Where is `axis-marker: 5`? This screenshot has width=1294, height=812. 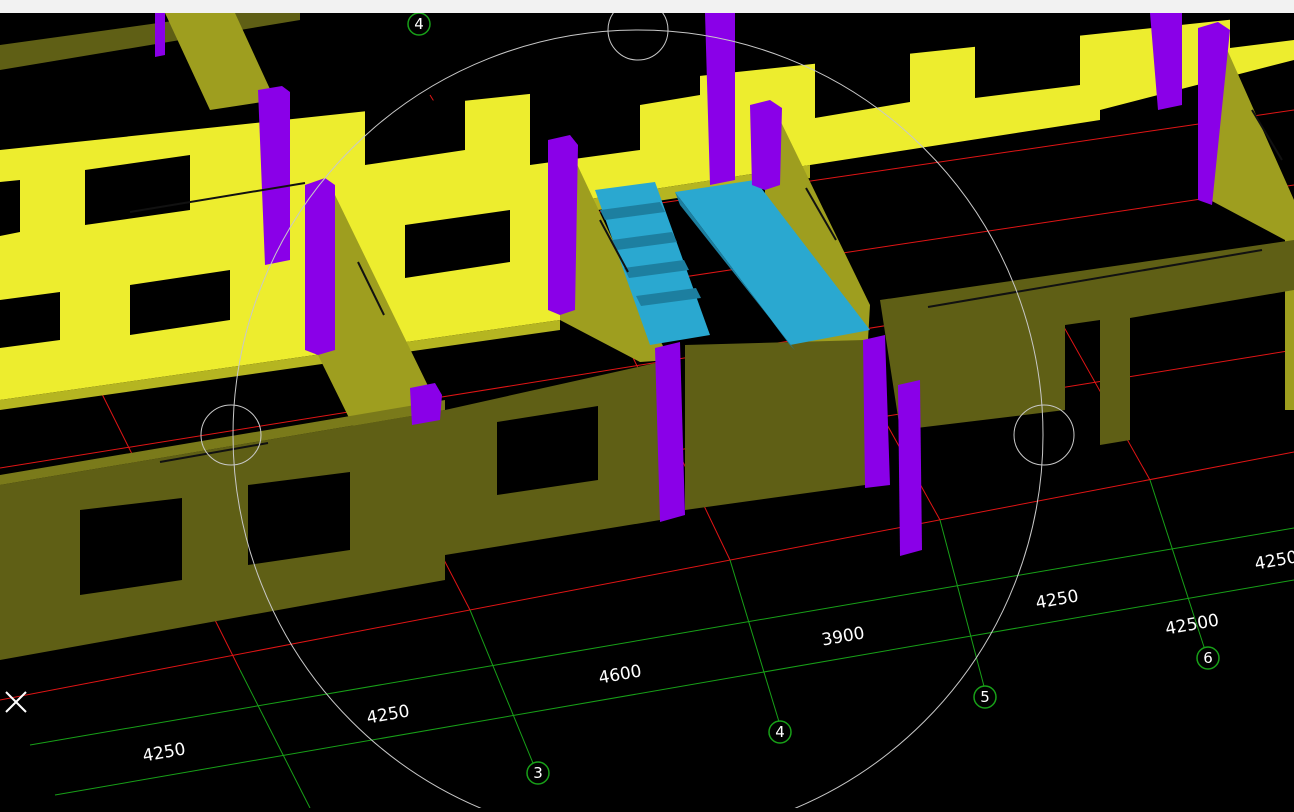 axis-marker: 5 is located at coordinates (985, 697).